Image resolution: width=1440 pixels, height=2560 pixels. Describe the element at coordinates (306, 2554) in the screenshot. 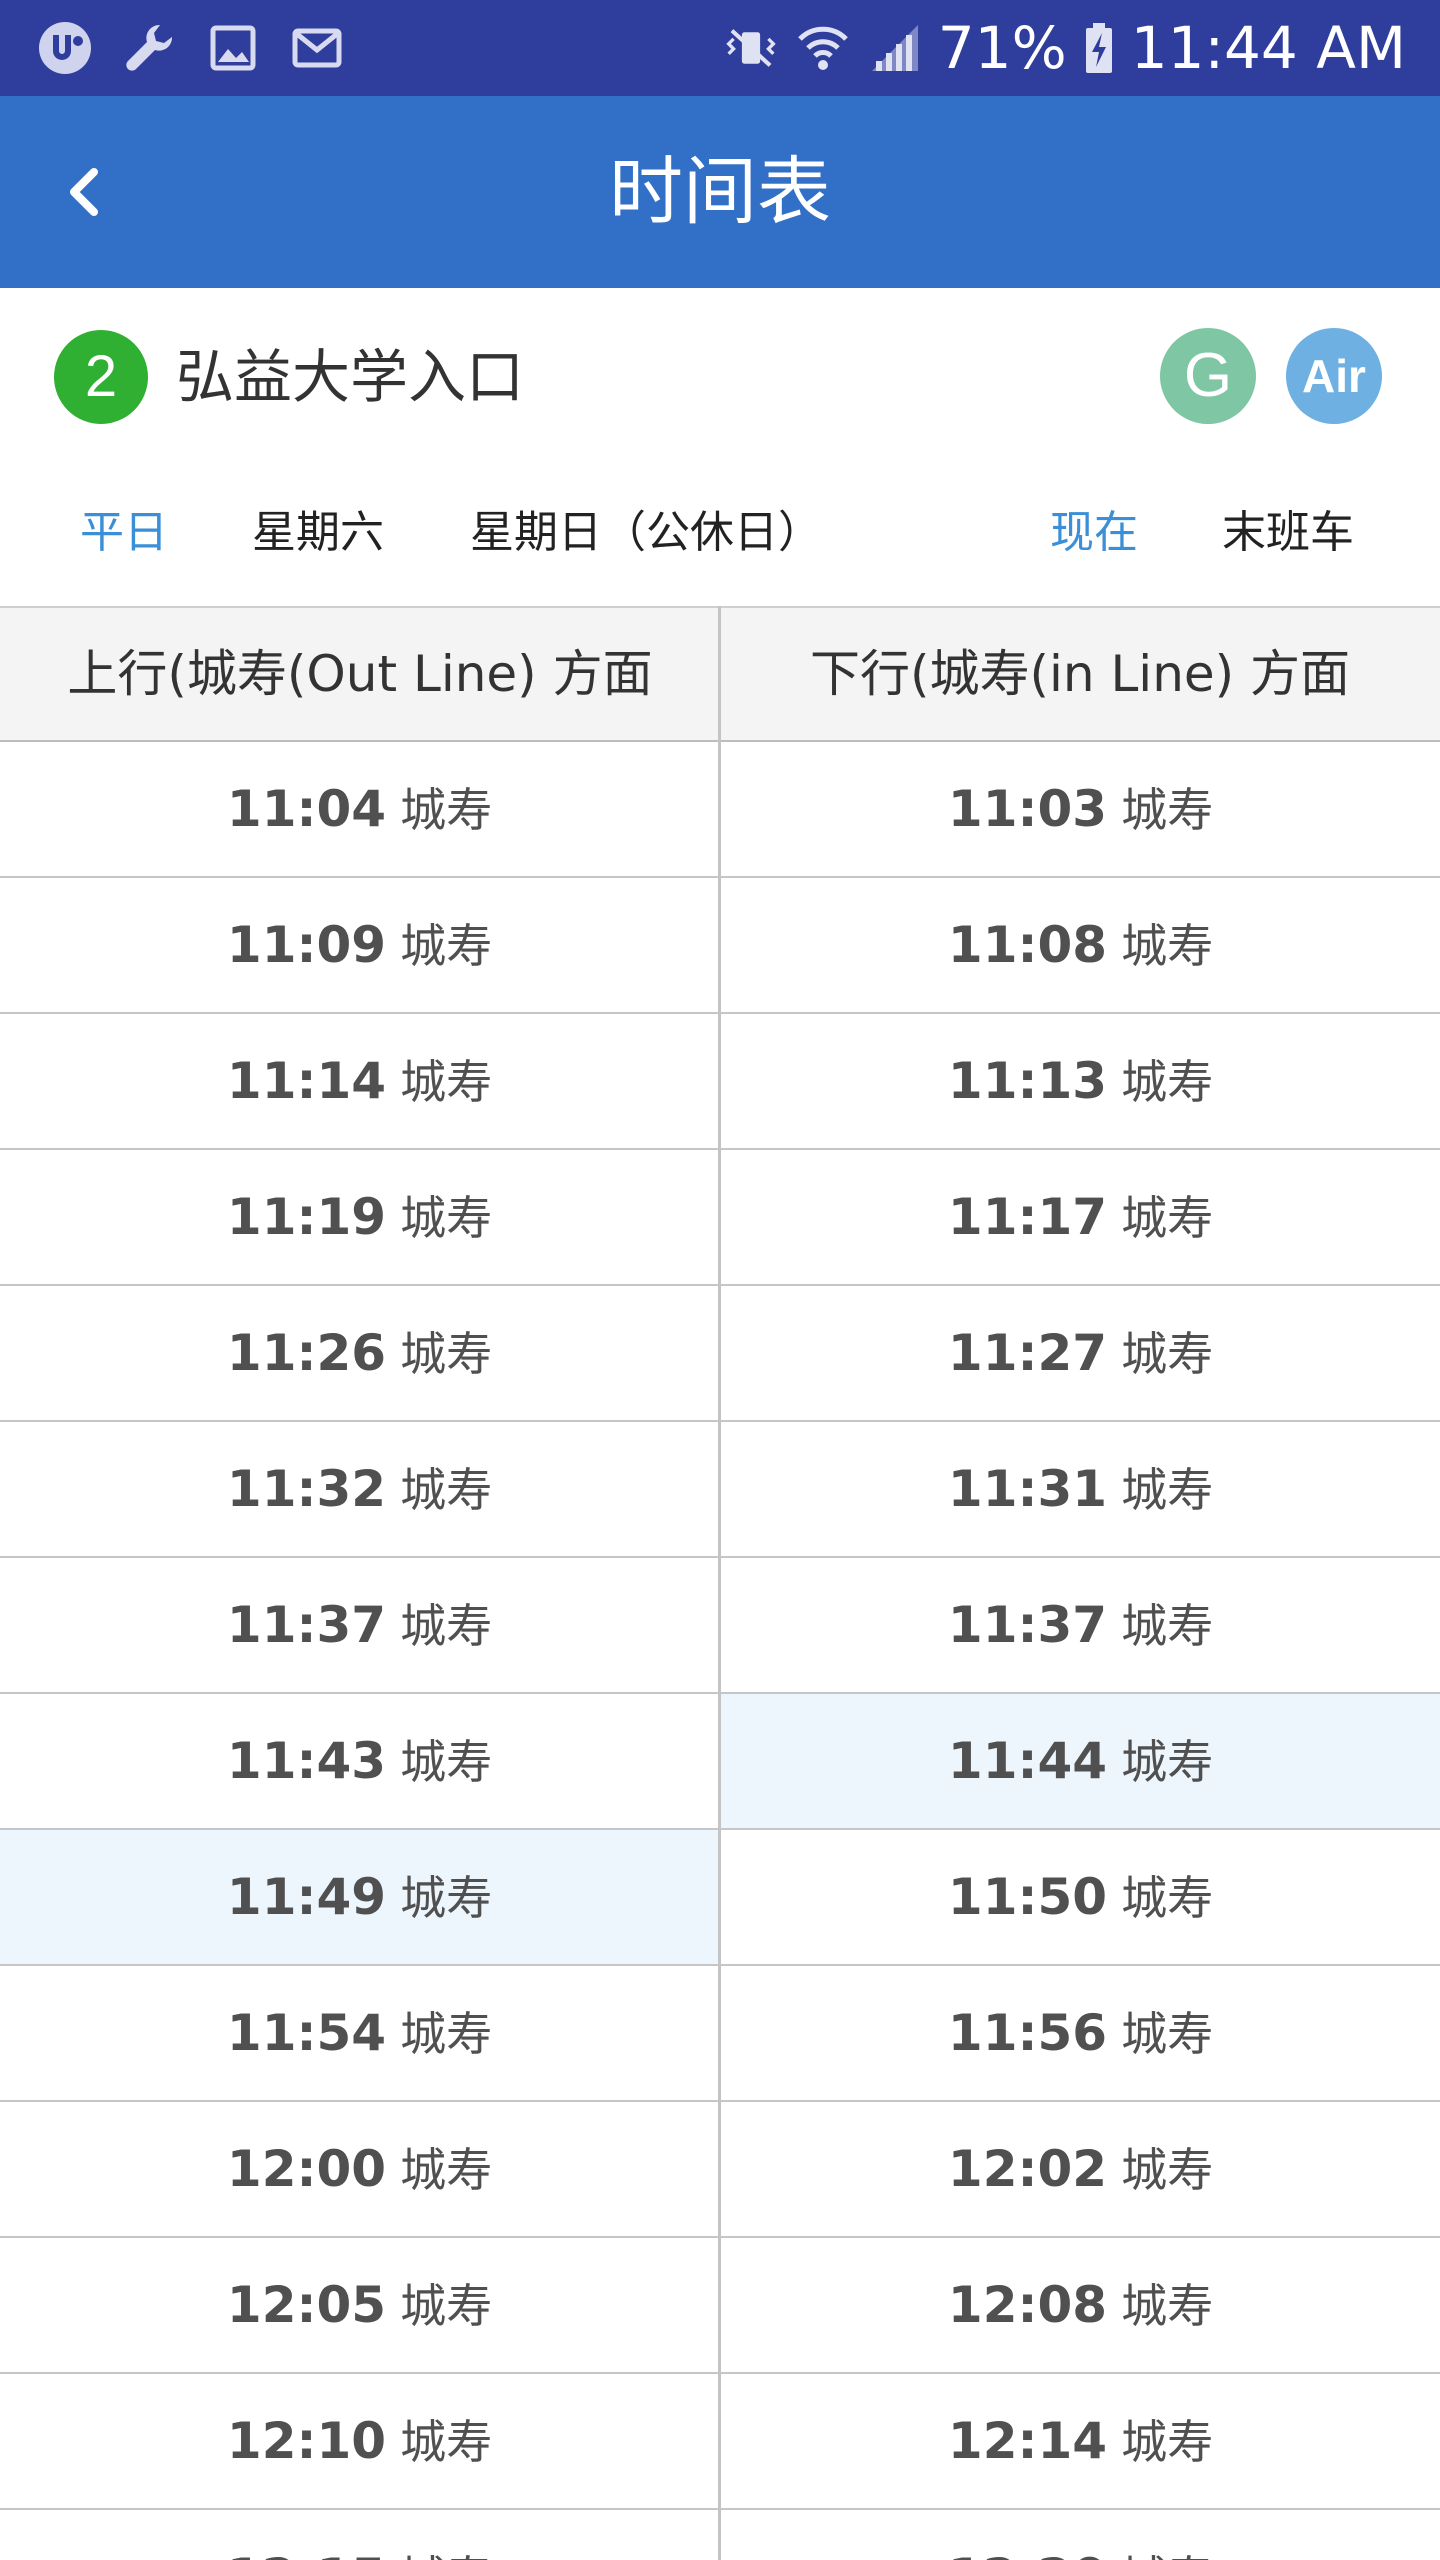

I see `departure-time: 12:15` at that location.